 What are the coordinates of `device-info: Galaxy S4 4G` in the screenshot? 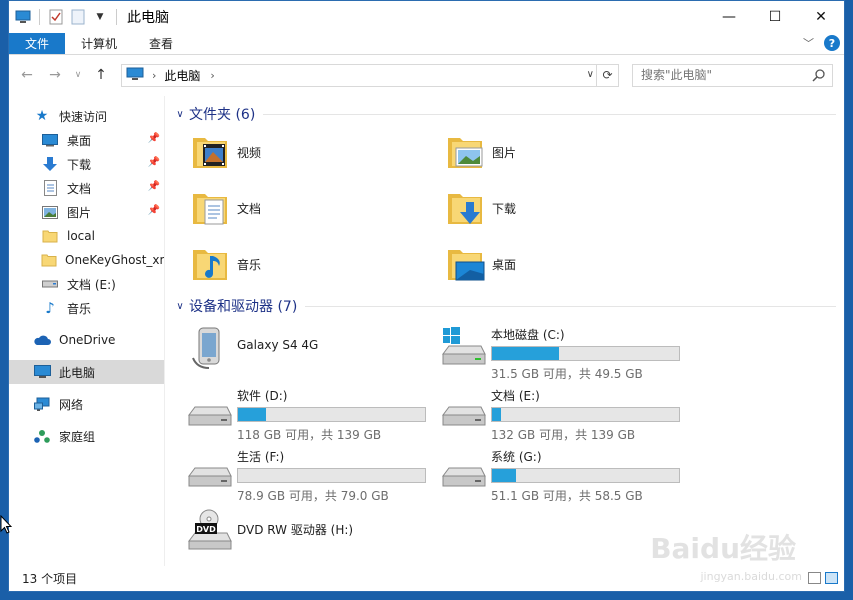 It's located at (277, 338).